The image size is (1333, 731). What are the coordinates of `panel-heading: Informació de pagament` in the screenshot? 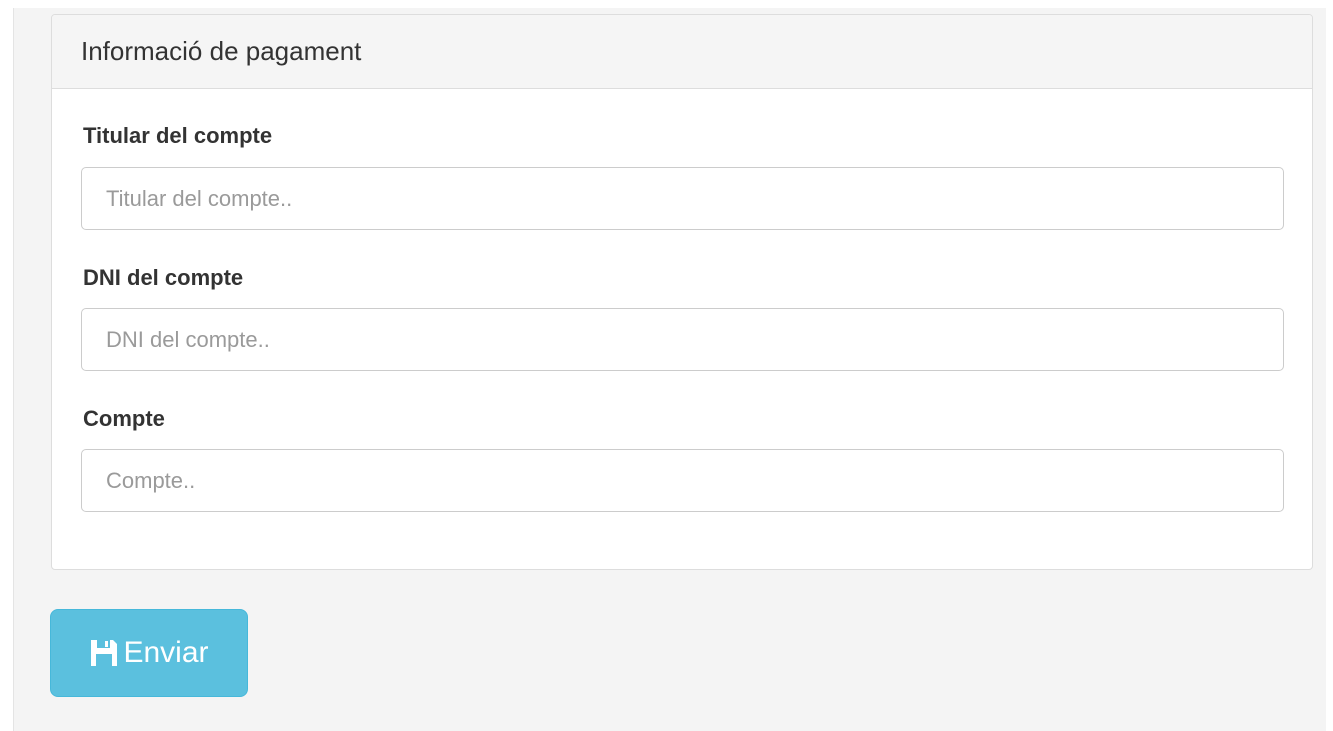 It's located at (682, 52).